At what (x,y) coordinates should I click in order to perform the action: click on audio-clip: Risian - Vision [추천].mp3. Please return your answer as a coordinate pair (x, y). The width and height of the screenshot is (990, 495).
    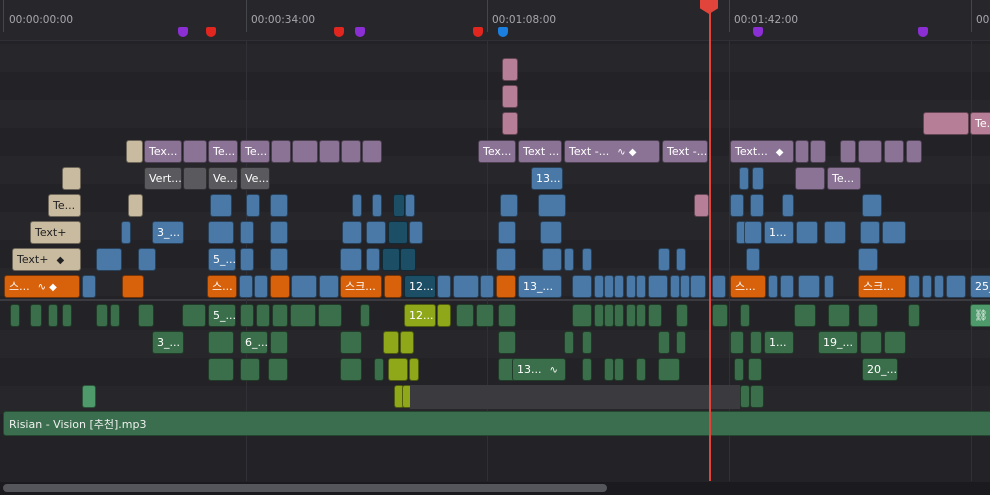
    Looking at the image, I should click on (496, 423).